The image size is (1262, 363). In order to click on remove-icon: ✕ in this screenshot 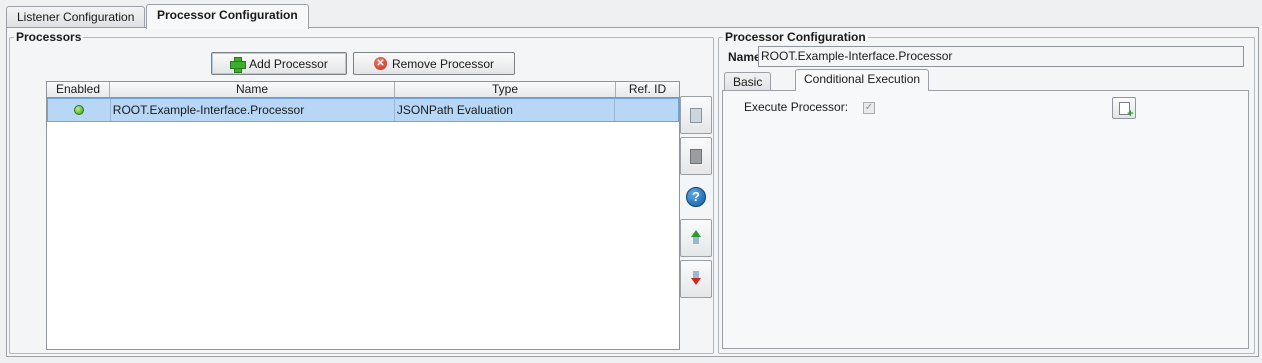, I will do `click(380, 63)`.